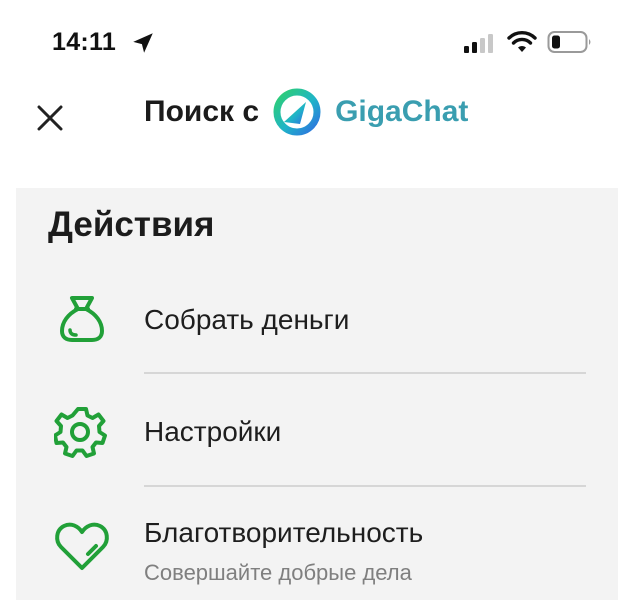  Describe the element at coordinates (569, 42) in the screenshot. I see `battery-icon` at that location.